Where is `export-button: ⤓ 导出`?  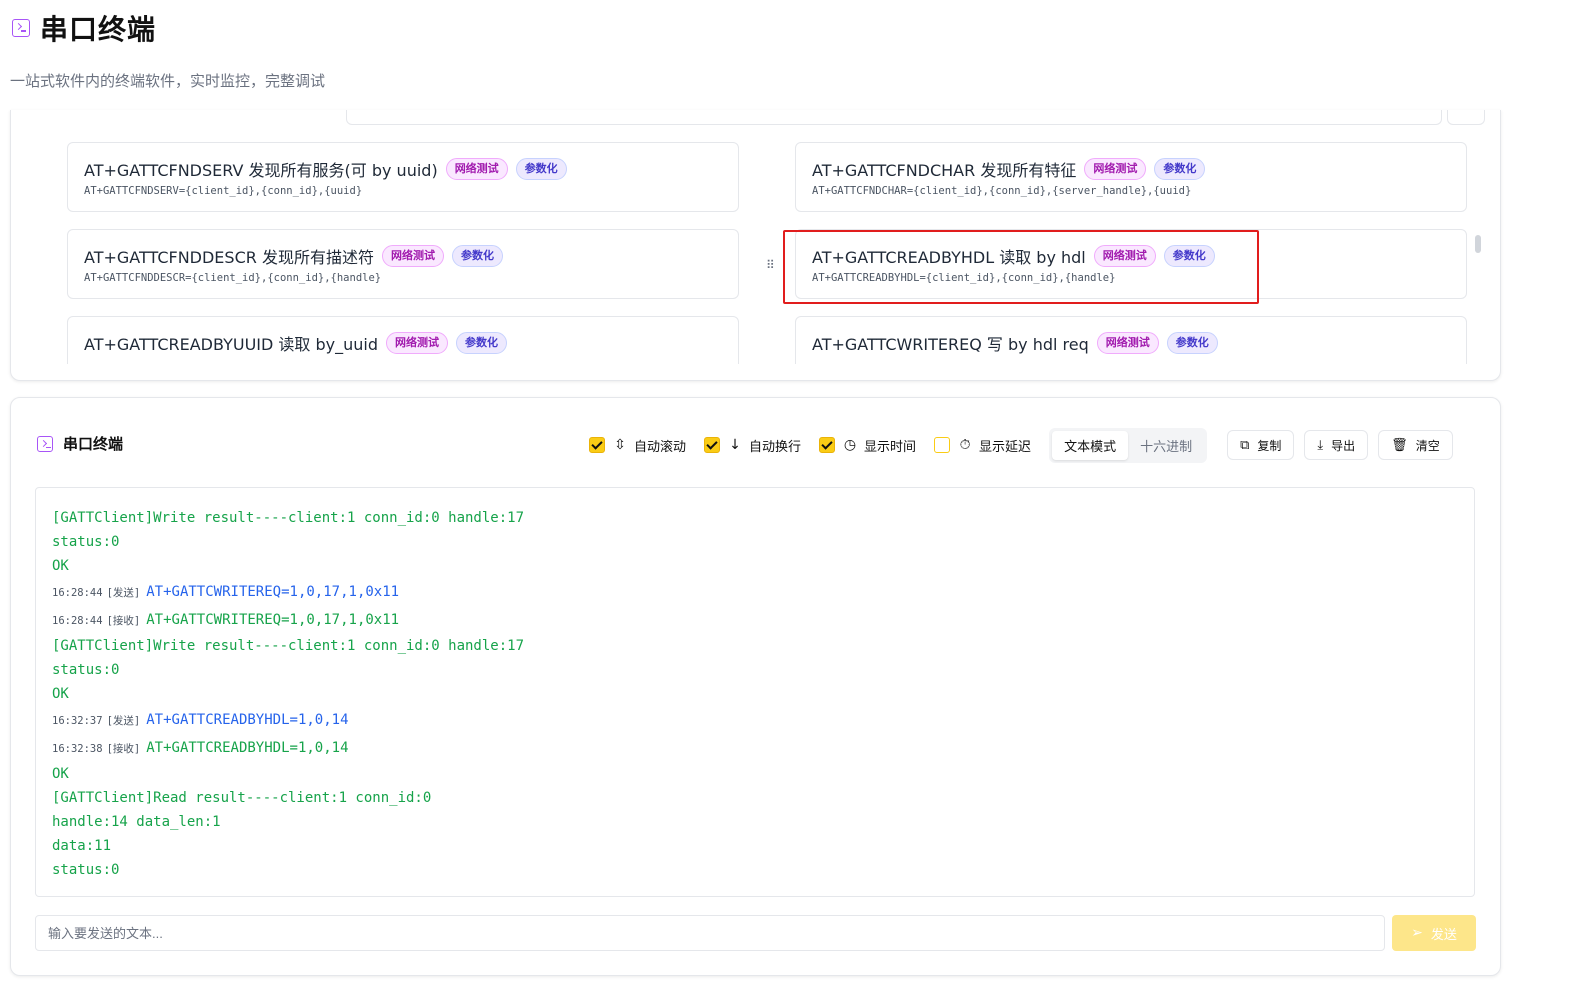 export-button: ⤓ 导出 is located at coordinates (1336, 445).